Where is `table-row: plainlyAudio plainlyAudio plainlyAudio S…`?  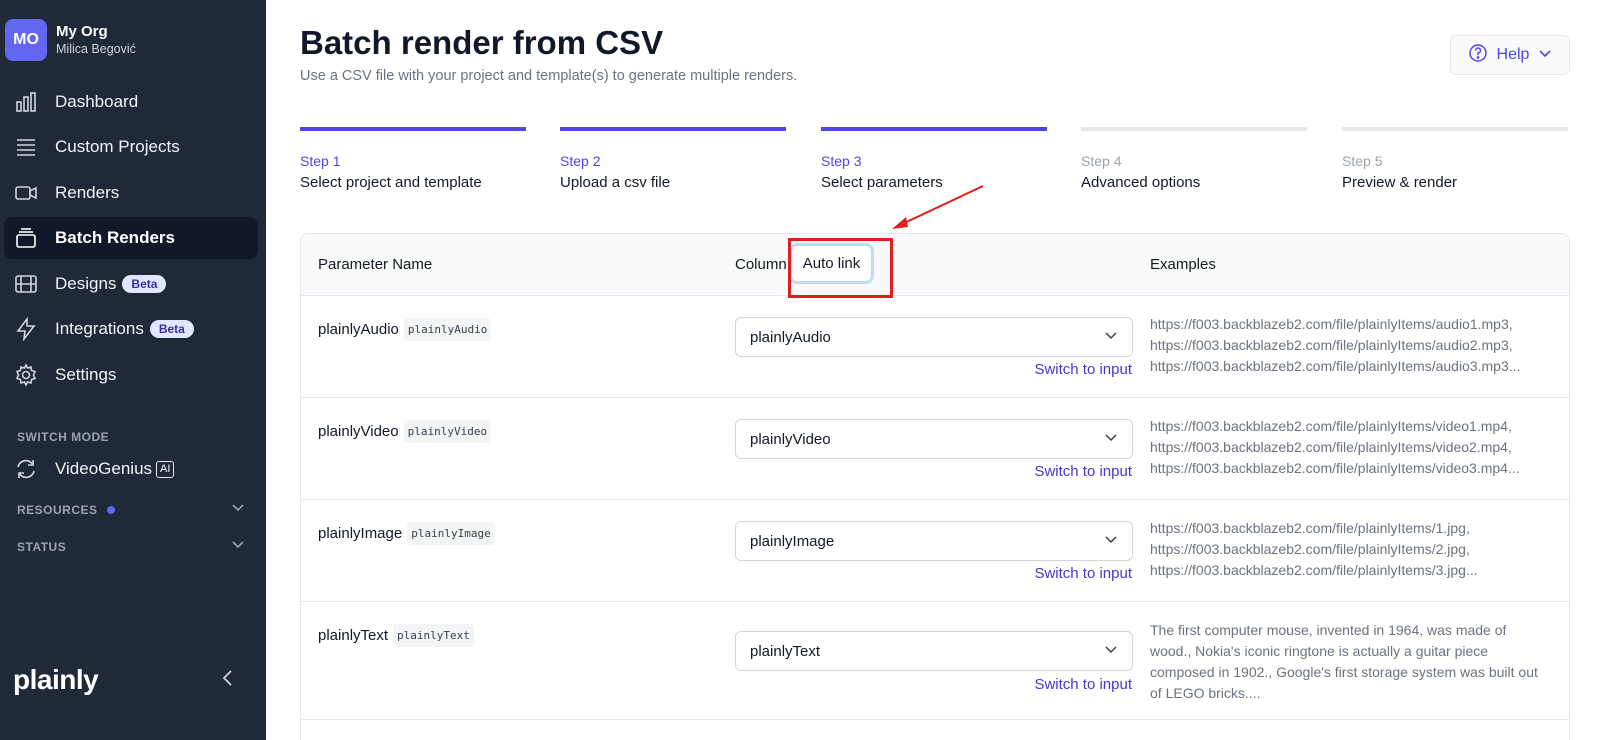
table-row: plainlyAudio plainlyAudio plainlyAudio S… is located at coordinates (935, 347).